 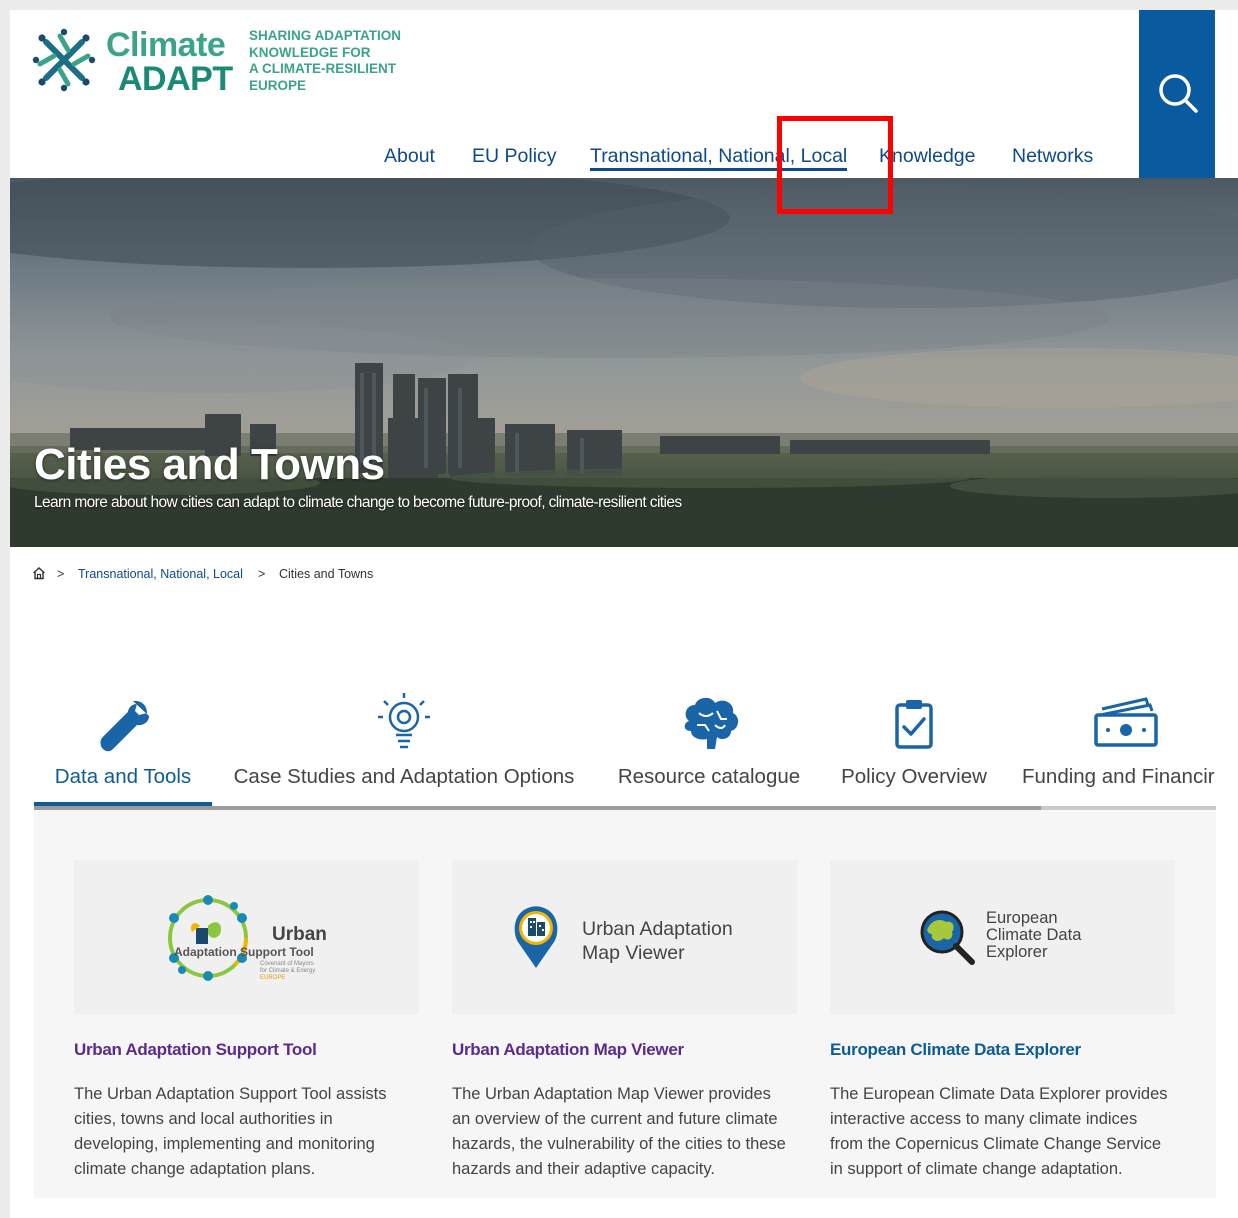 I want to click on card-image: European Climate Data Explorer, so click(x=1002, y=937).